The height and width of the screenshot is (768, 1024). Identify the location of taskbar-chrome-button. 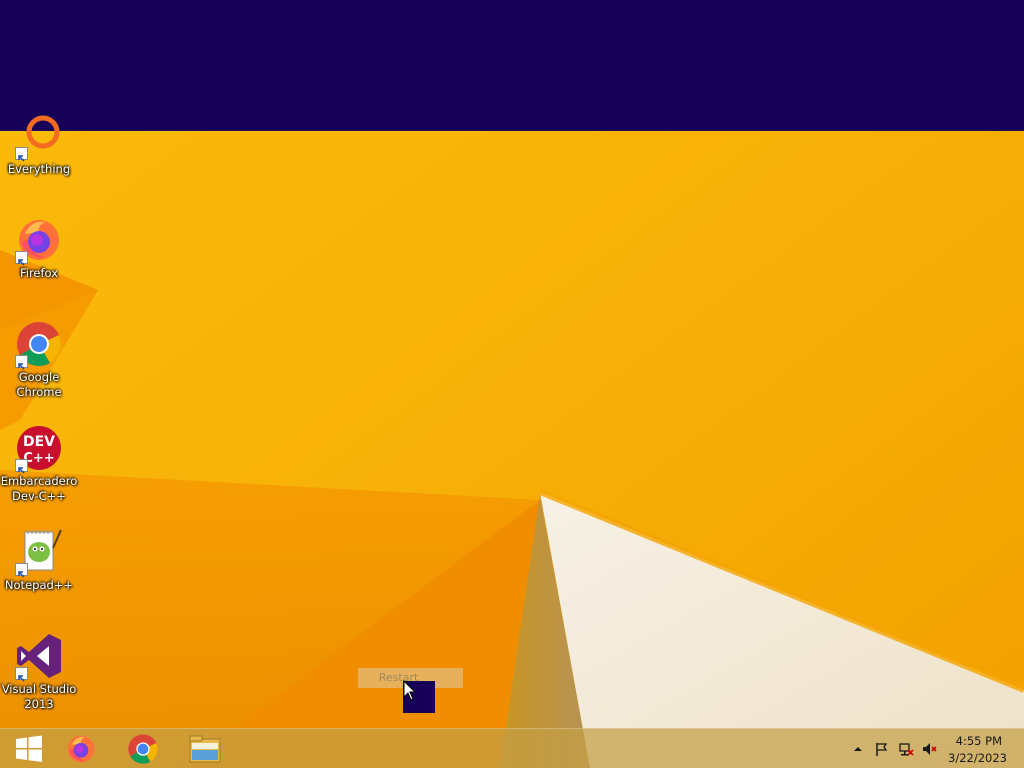
(143, 748).